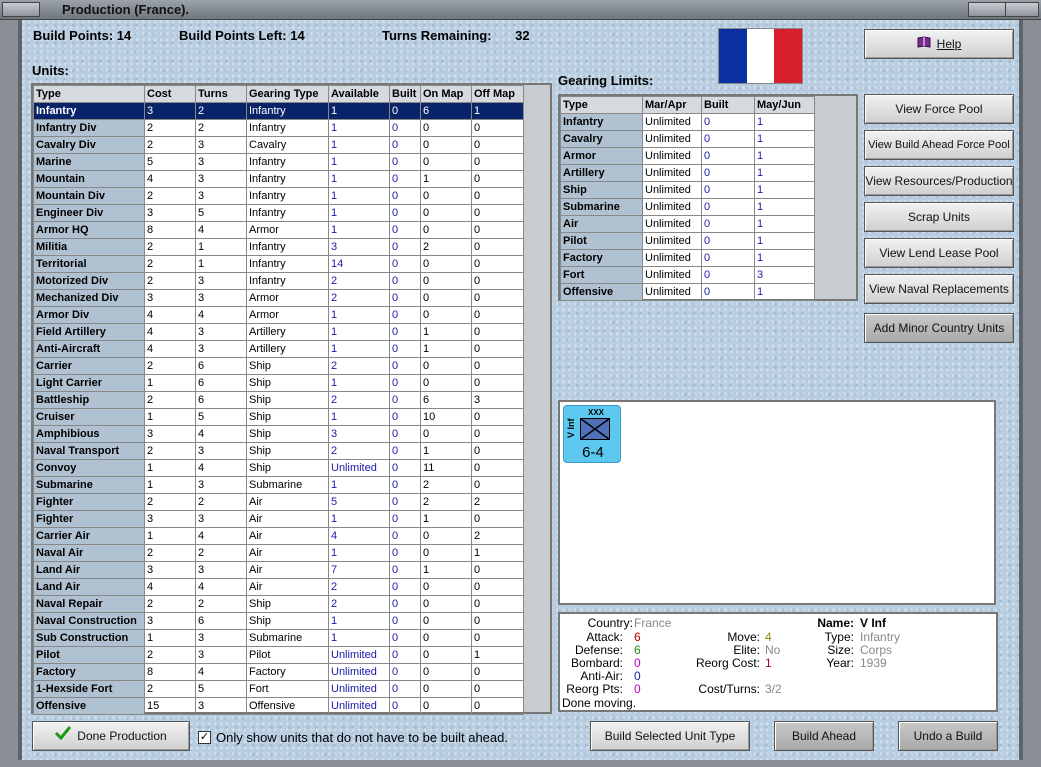  Describe the element at coordinates (89, 94) in the screenshot. I see `units-column-header: Type` at that location.